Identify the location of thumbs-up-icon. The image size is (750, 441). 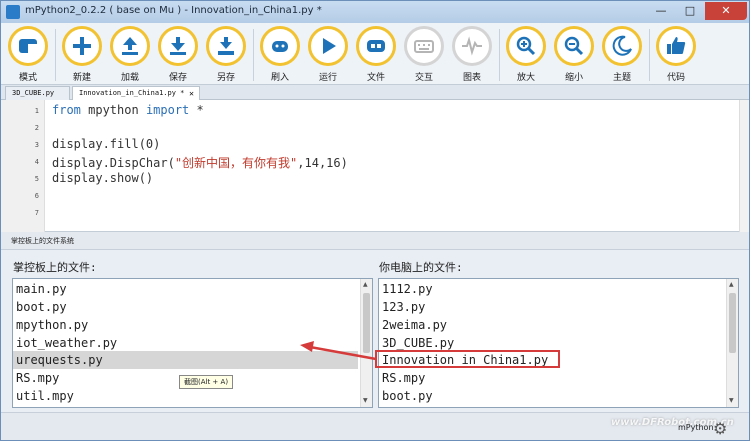
(676, 46).